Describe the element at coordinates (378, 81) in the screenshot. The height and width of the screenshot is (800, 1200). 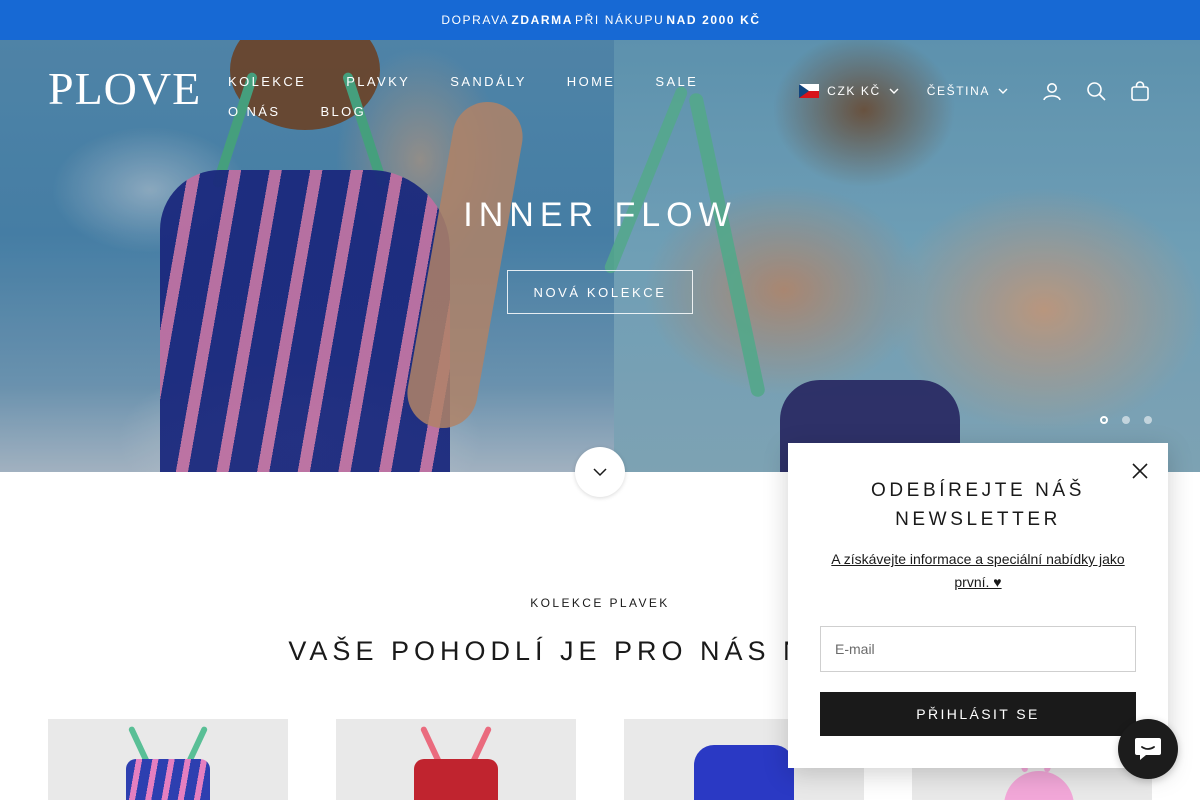
I see `nav-item-plavky: PLAVKY` at that location.